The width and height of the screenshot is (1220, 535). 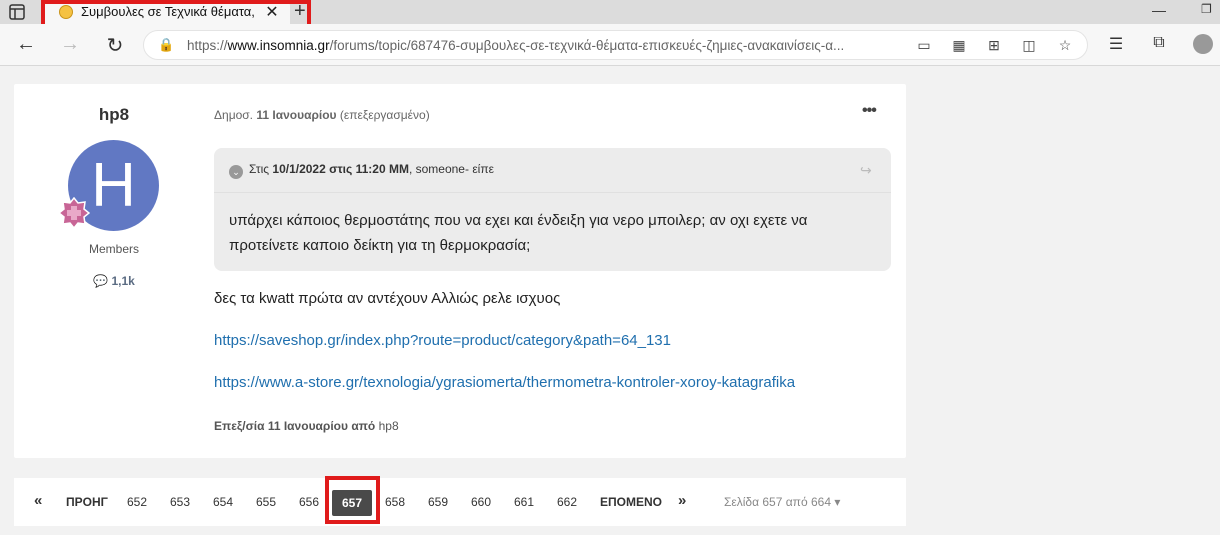 I want to click on add-favorite-icon: ☆, so click(x=1065, y=45).